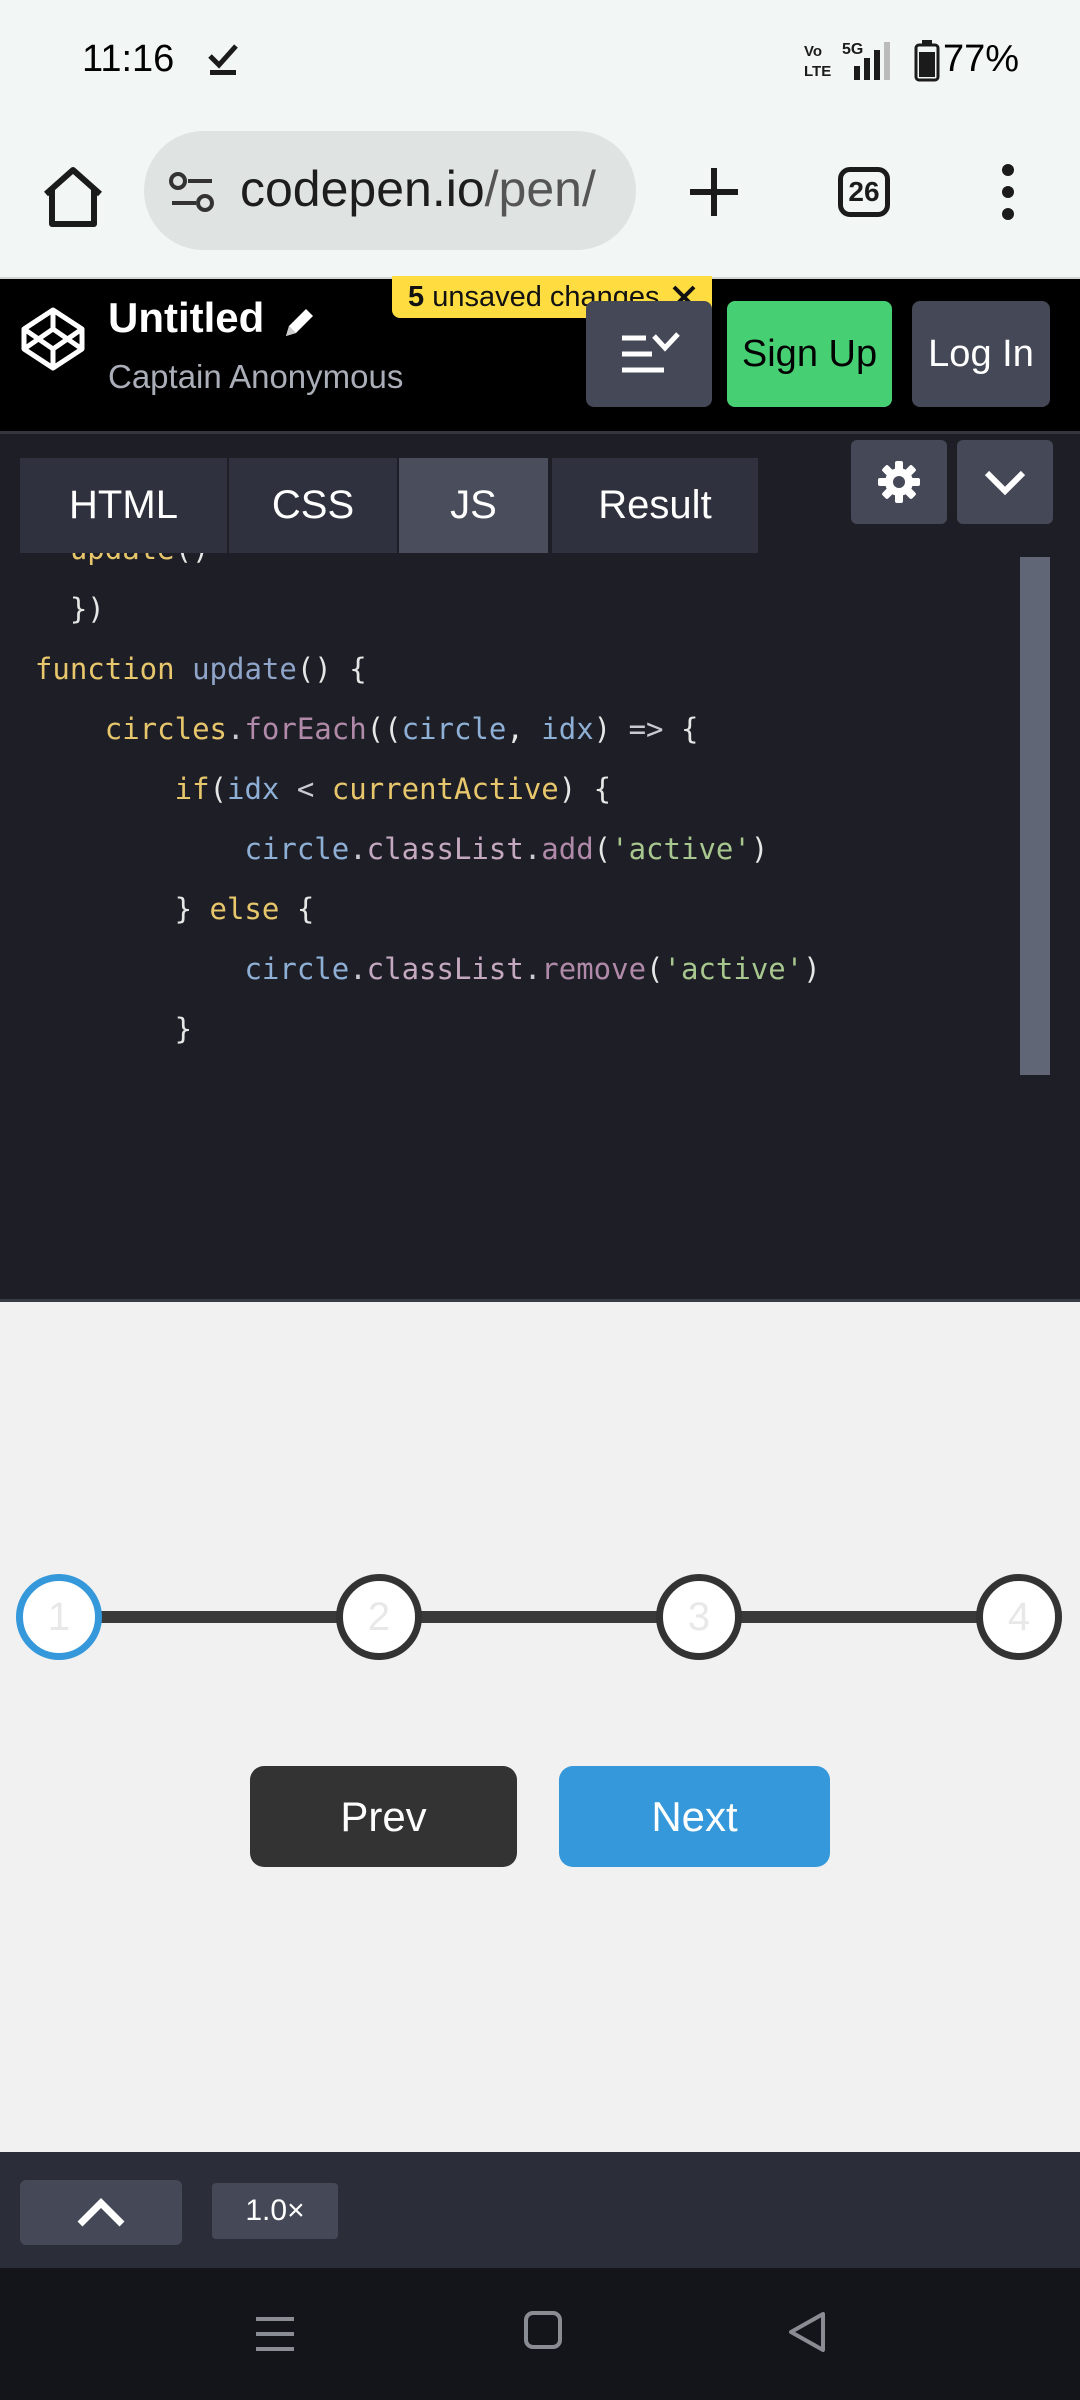 This screenshot has width=1080, height=2400. Describe the element at coordinates (981, 354) in the screenshot. I see `log-in-button: Log In` at that location.